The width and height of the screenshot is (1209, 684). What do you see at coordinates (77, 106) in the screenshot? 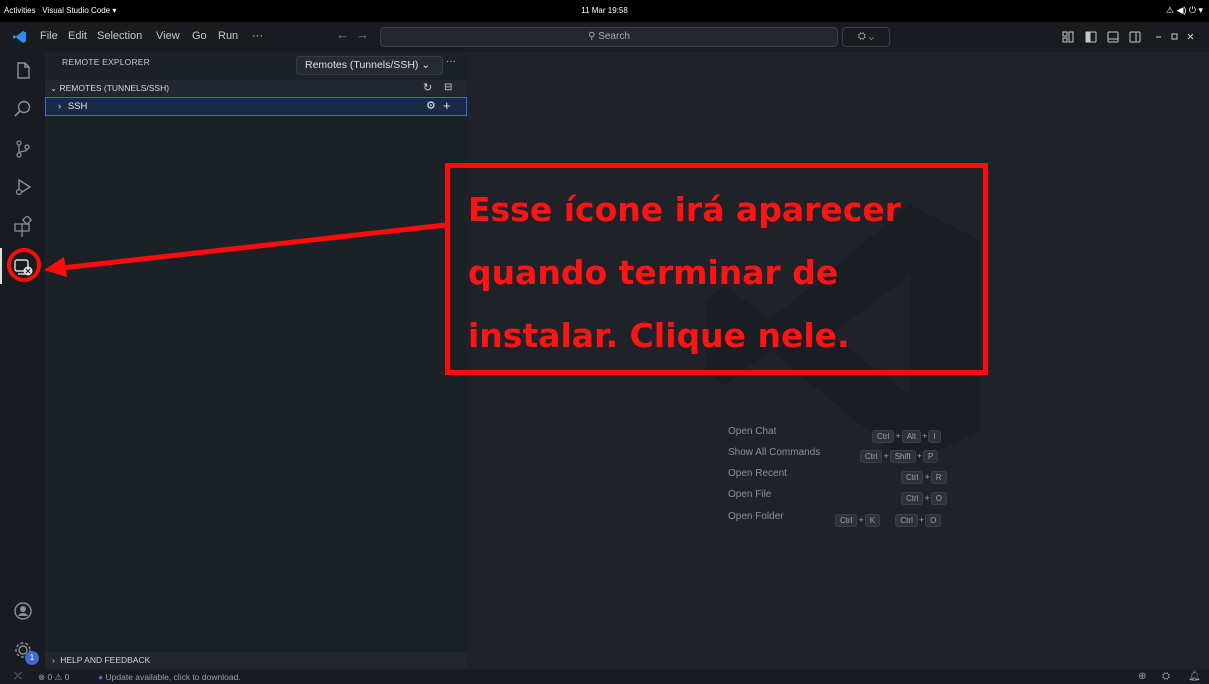
I see `ssh-label: SSH` at bounding box center [77, 106].